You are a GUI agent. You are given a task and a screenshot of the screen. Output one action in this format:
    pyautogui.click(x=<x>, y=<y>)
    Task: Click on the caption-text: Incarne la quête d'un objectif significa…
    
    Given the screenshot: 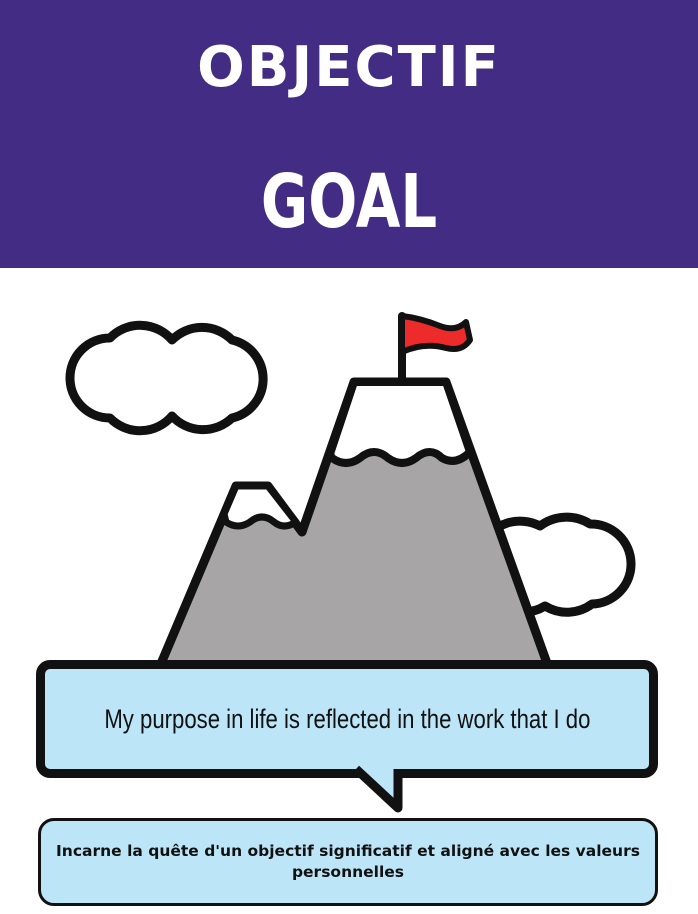 What is the action you would take?
    pyautogui.click(x=348, y=861)
    